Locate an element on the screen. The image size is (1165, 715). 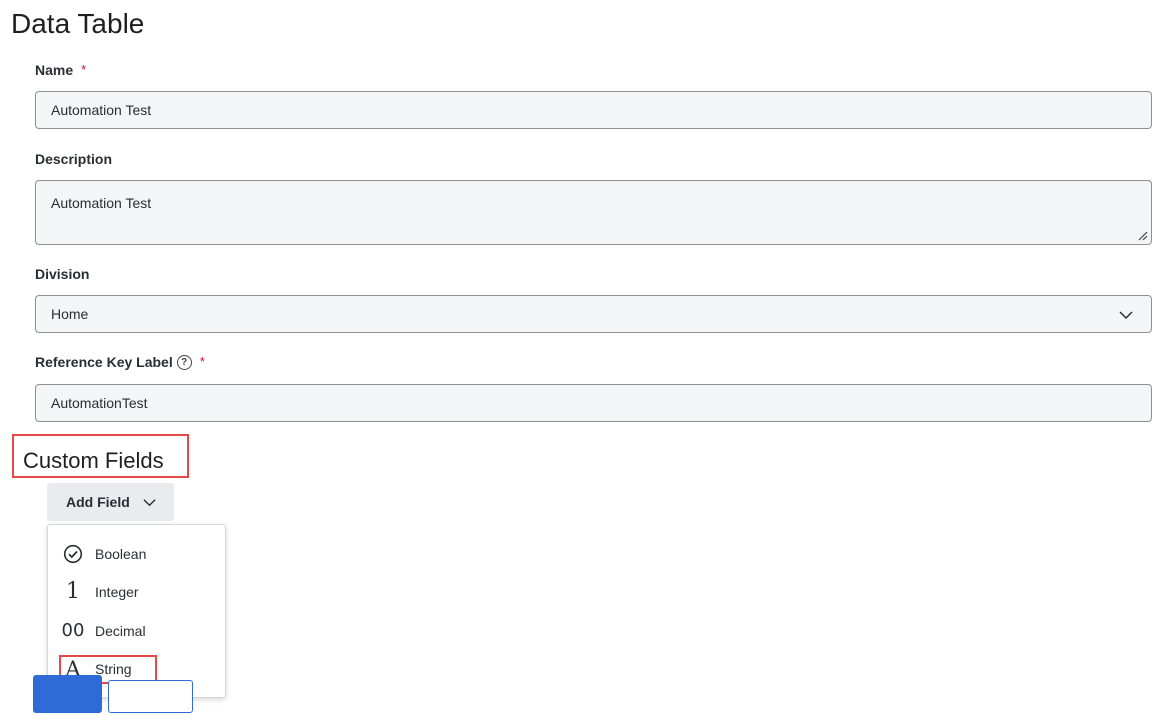
help-icon: ? is located at coordinates (184, 362).